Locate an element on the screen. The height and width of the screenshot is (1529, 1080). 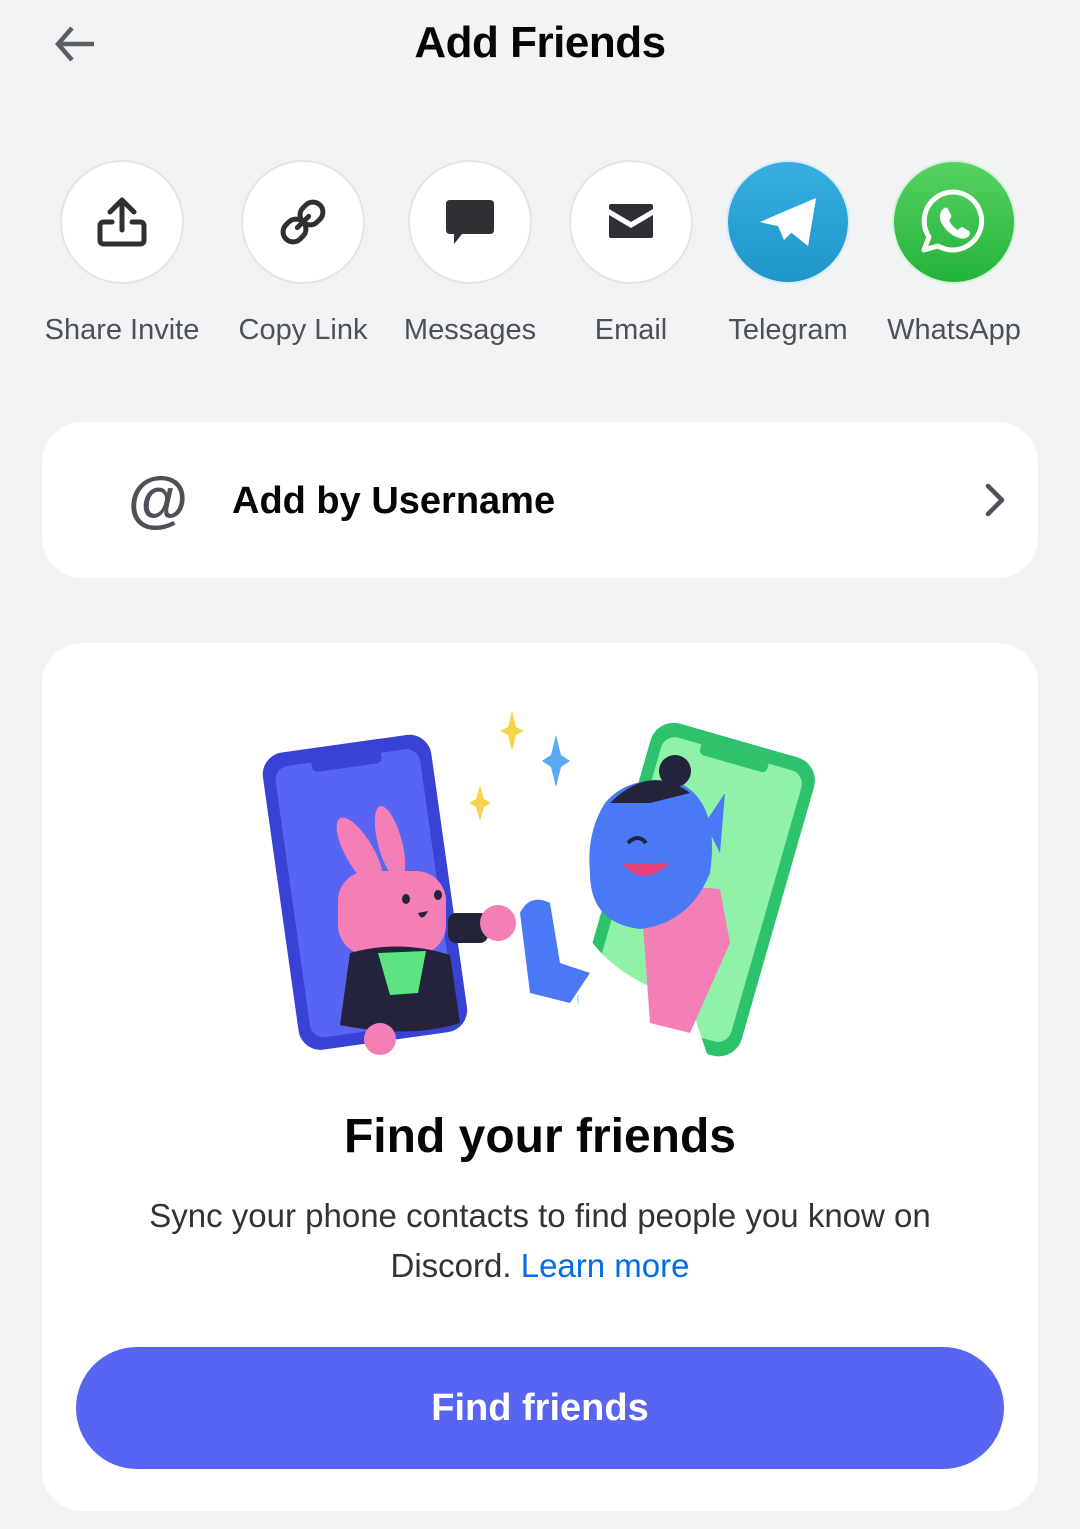
messages-circle is located at coordinates (470, 222).